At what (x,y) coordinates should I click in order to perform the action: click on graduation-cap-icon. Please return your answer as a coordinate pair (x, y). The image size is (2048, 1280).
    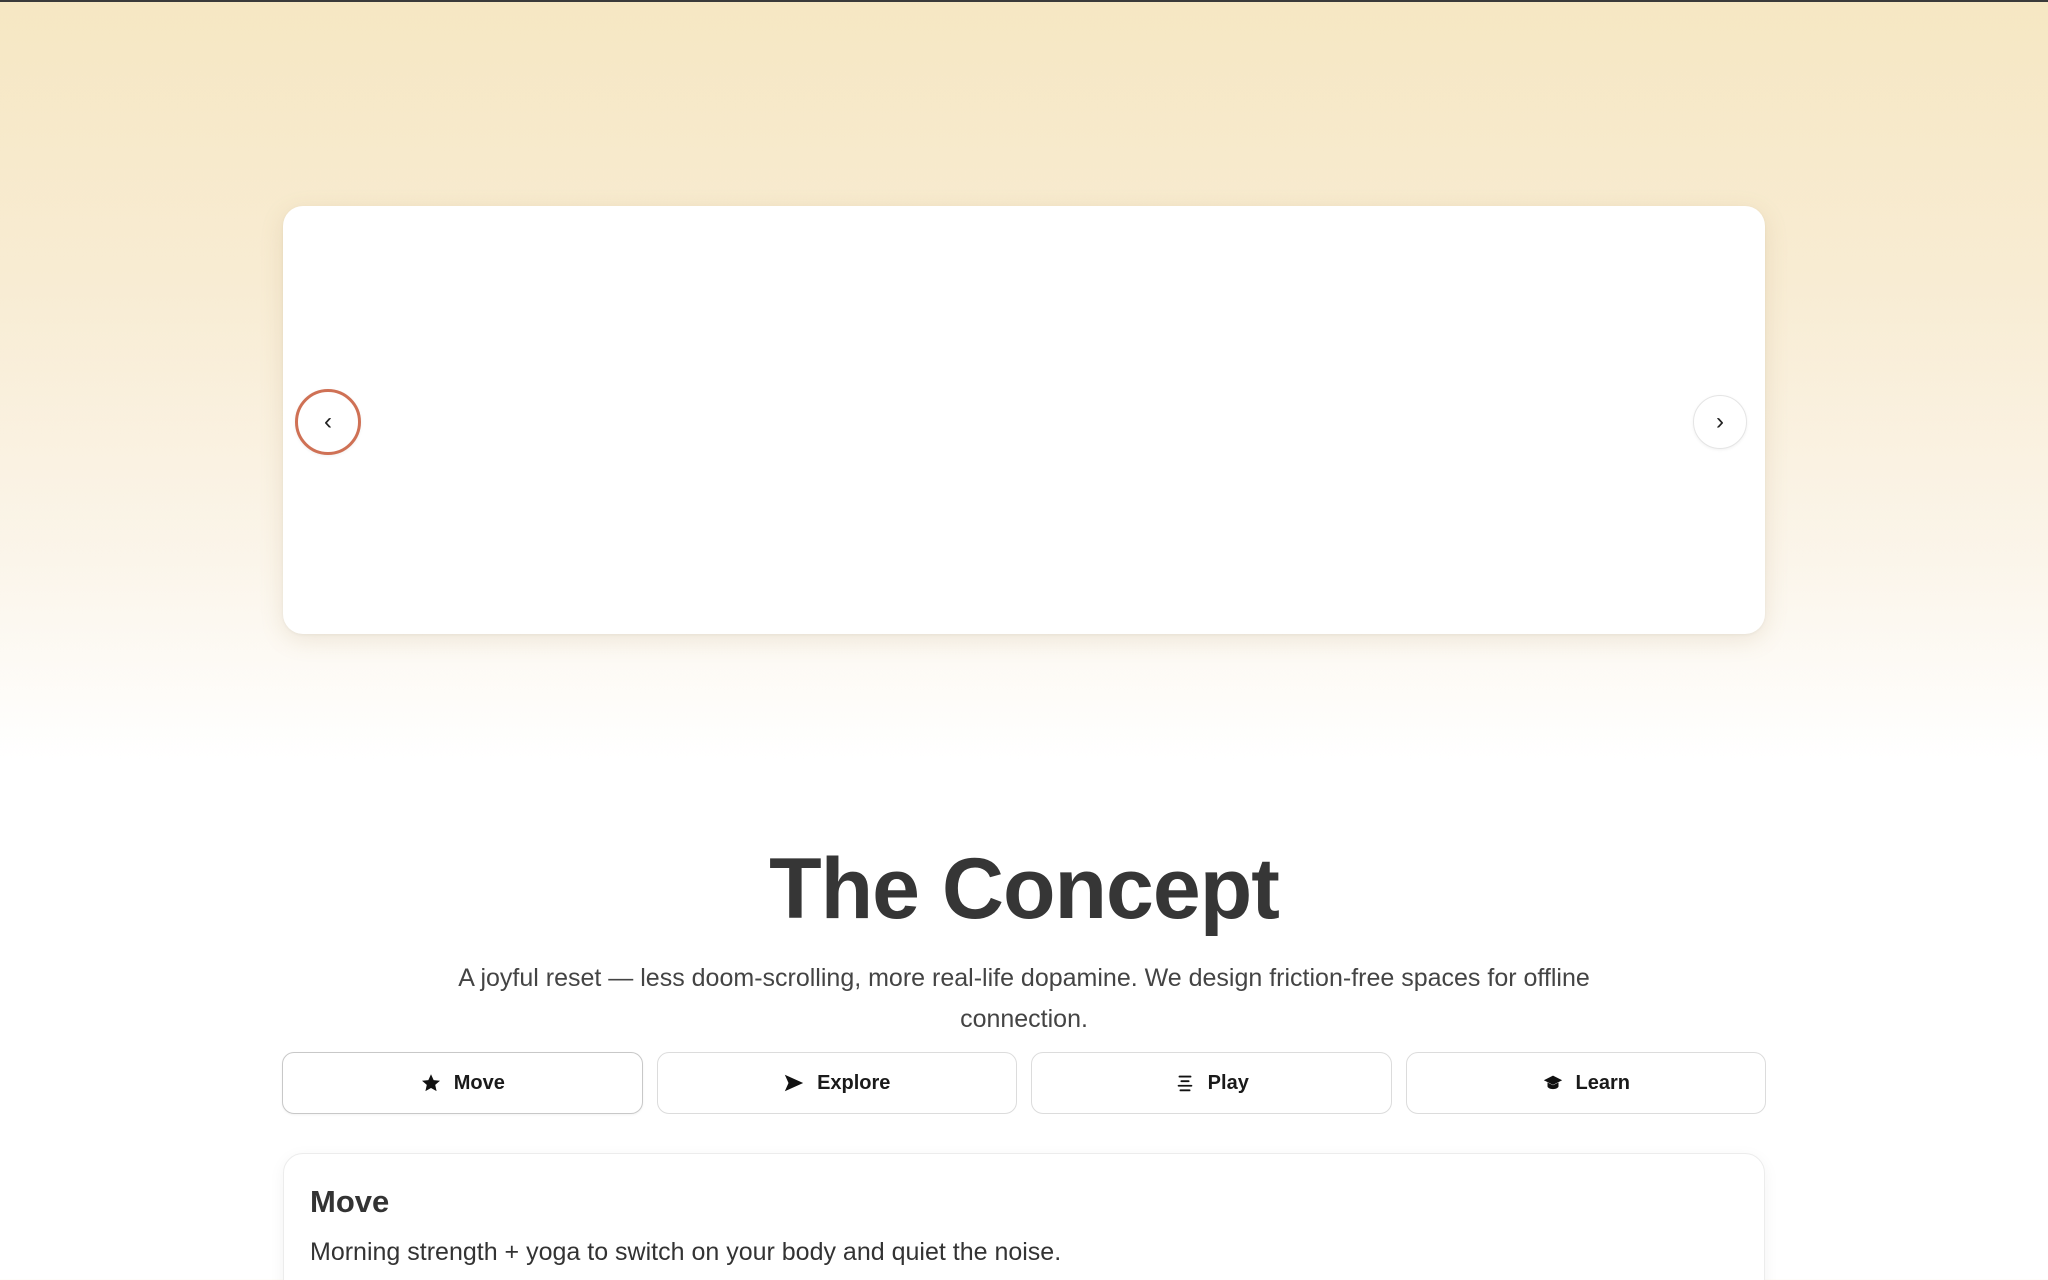
    Looking at the image, I should click on (1553, 1083).